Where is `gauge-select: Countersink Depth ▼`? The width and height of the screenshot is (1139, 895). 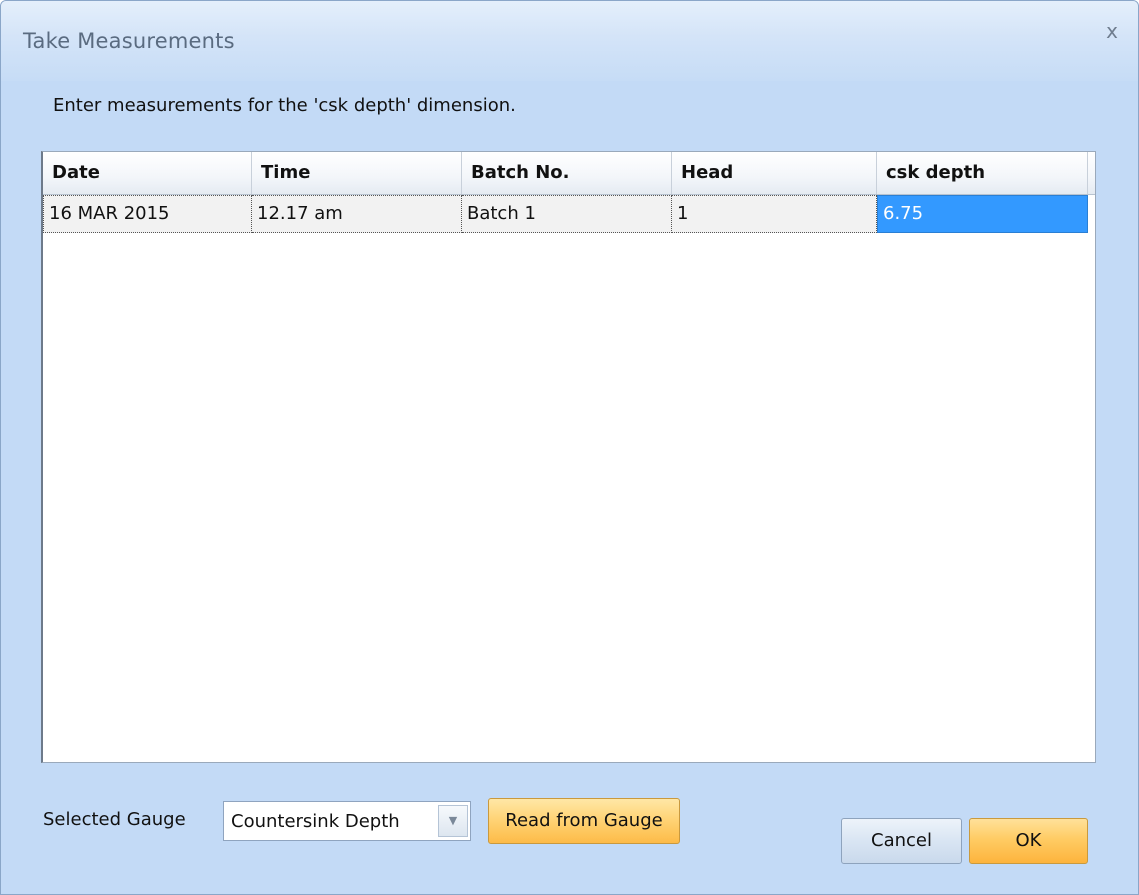
gauge-select: Countersink Depth ▼ is located at coordinates (347, 821).